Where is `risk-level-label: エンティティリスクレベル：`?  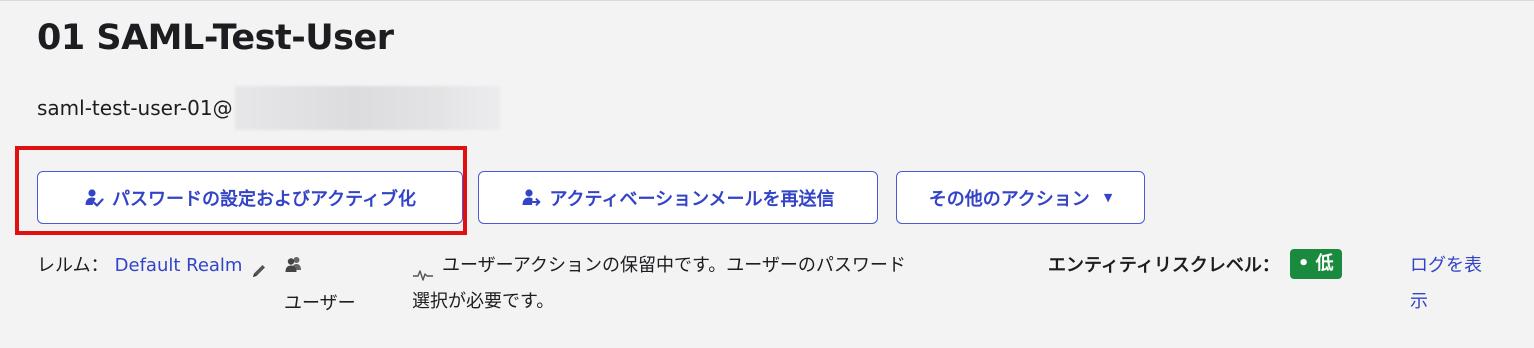
risk-level-label: エンティティリスクレベル： is located at coordinates (1164, 265).